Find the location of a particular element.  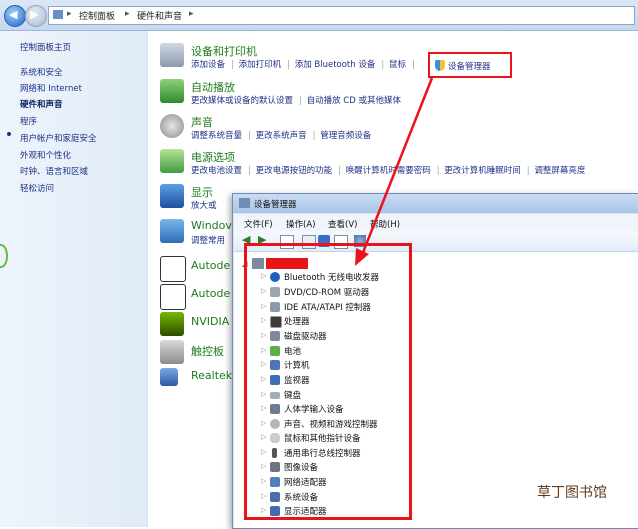

annotation-arrow is located at coordinates (394, 171).